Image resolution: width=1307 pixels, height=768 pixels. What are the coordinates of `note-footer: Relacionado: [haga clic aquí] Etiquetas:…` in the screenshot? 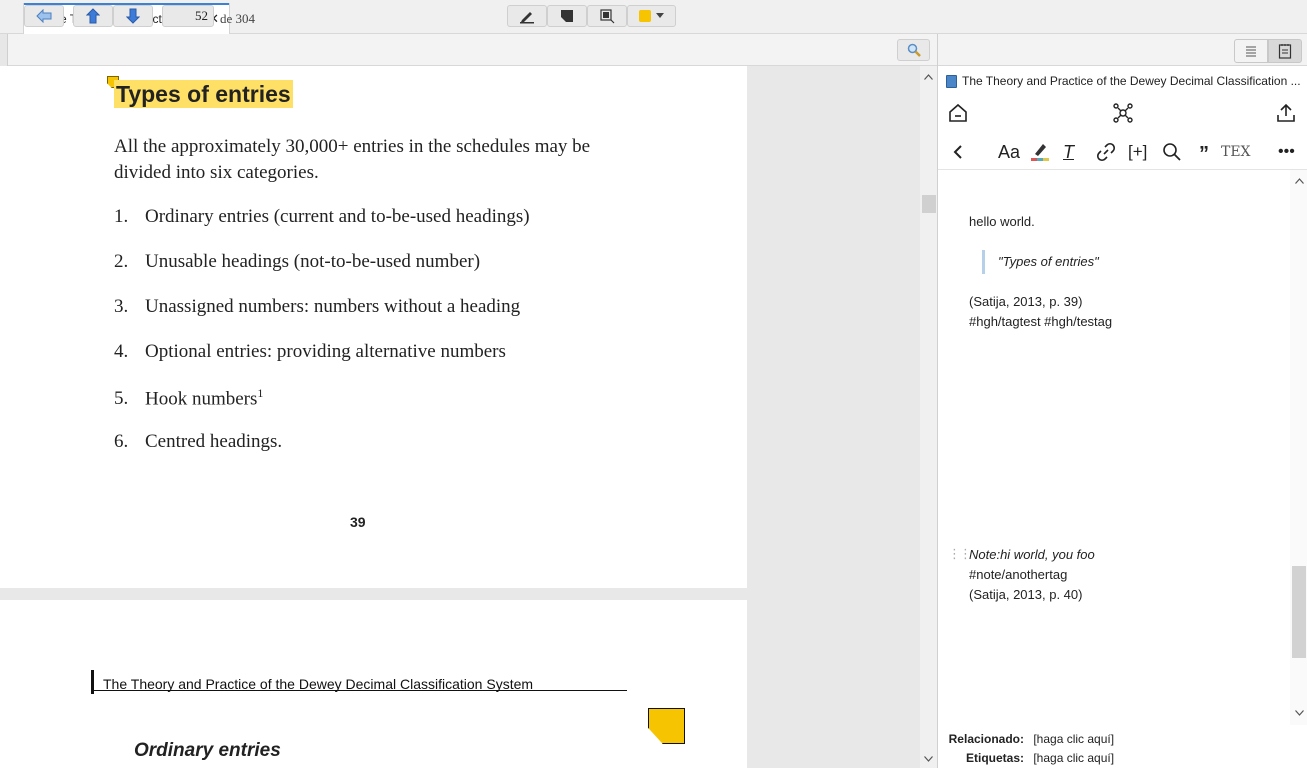 It's located at (1122, 746).